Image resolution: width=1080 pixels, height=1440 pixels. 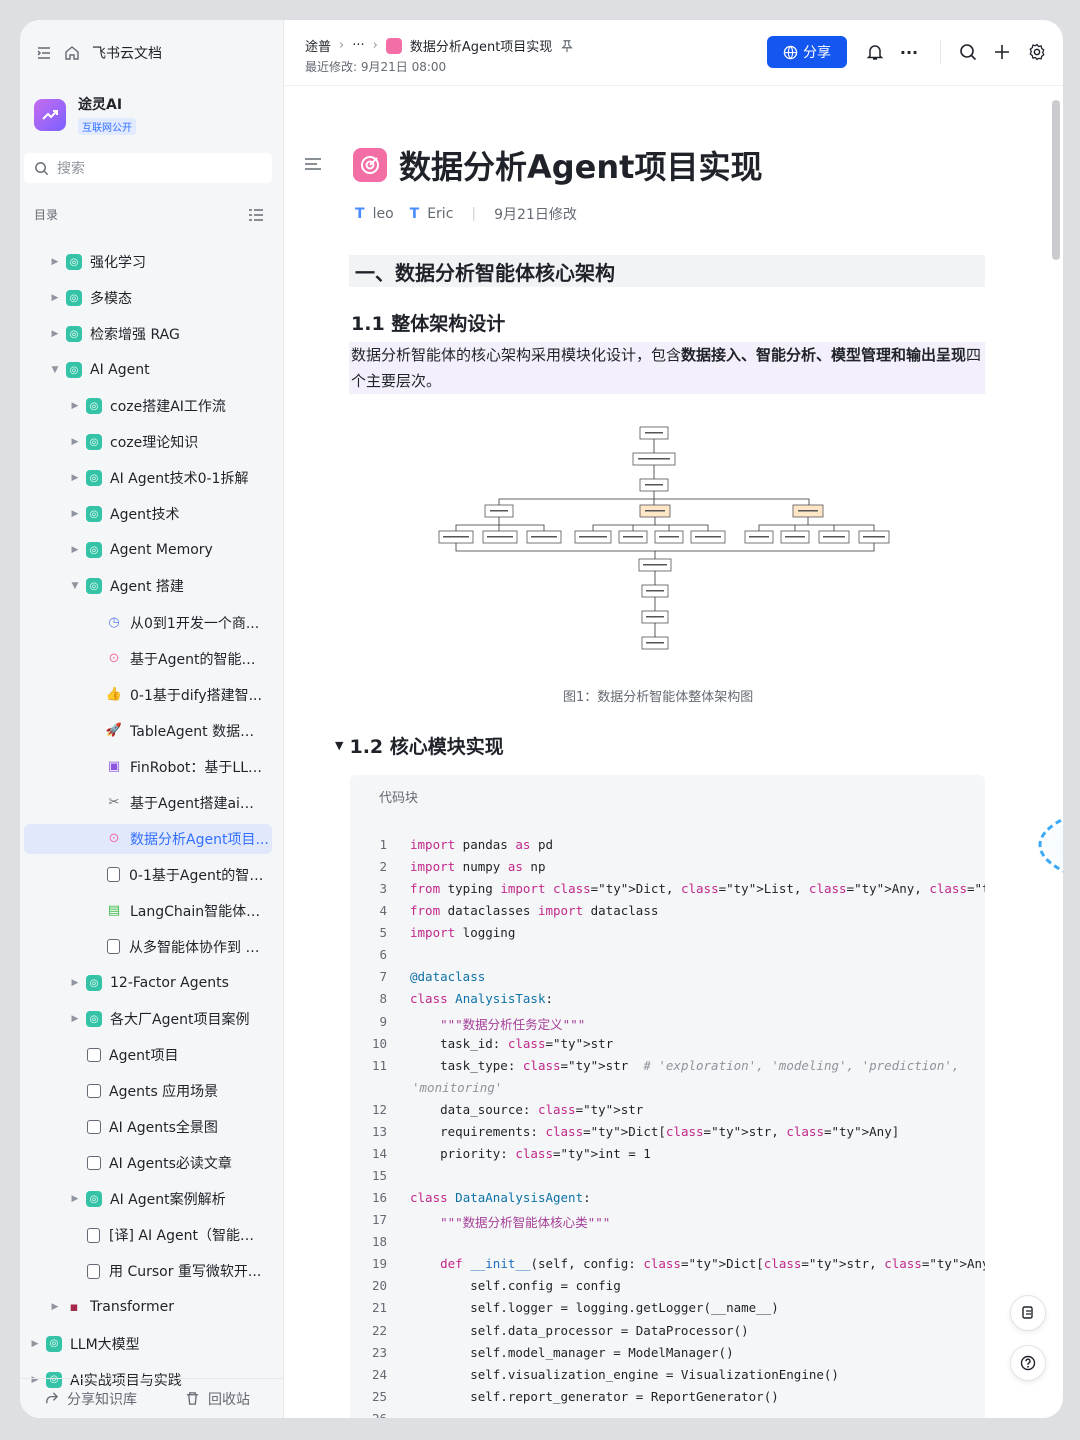 What do you see at coordinates (875, 52) in the screenshot?
I see `bell-icon` at bounding box center [875, 52].